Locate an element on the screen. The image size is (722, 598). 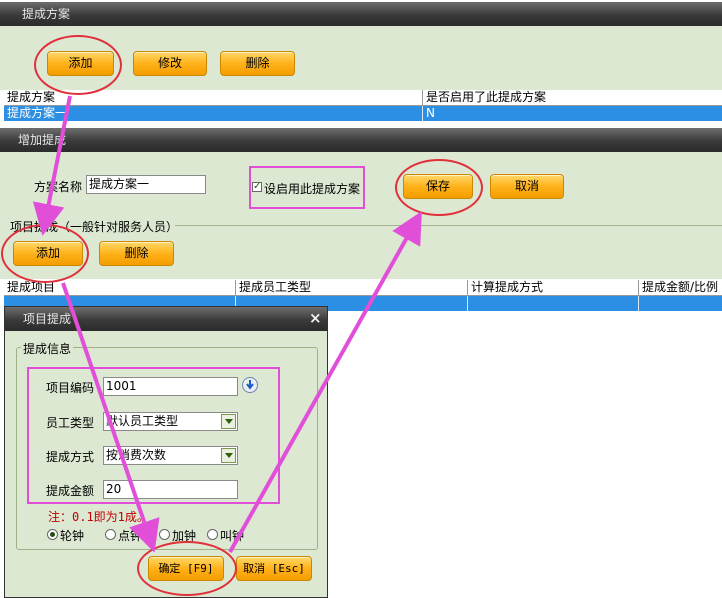
arrow-to-item-add is located at coordinates (52, 165).